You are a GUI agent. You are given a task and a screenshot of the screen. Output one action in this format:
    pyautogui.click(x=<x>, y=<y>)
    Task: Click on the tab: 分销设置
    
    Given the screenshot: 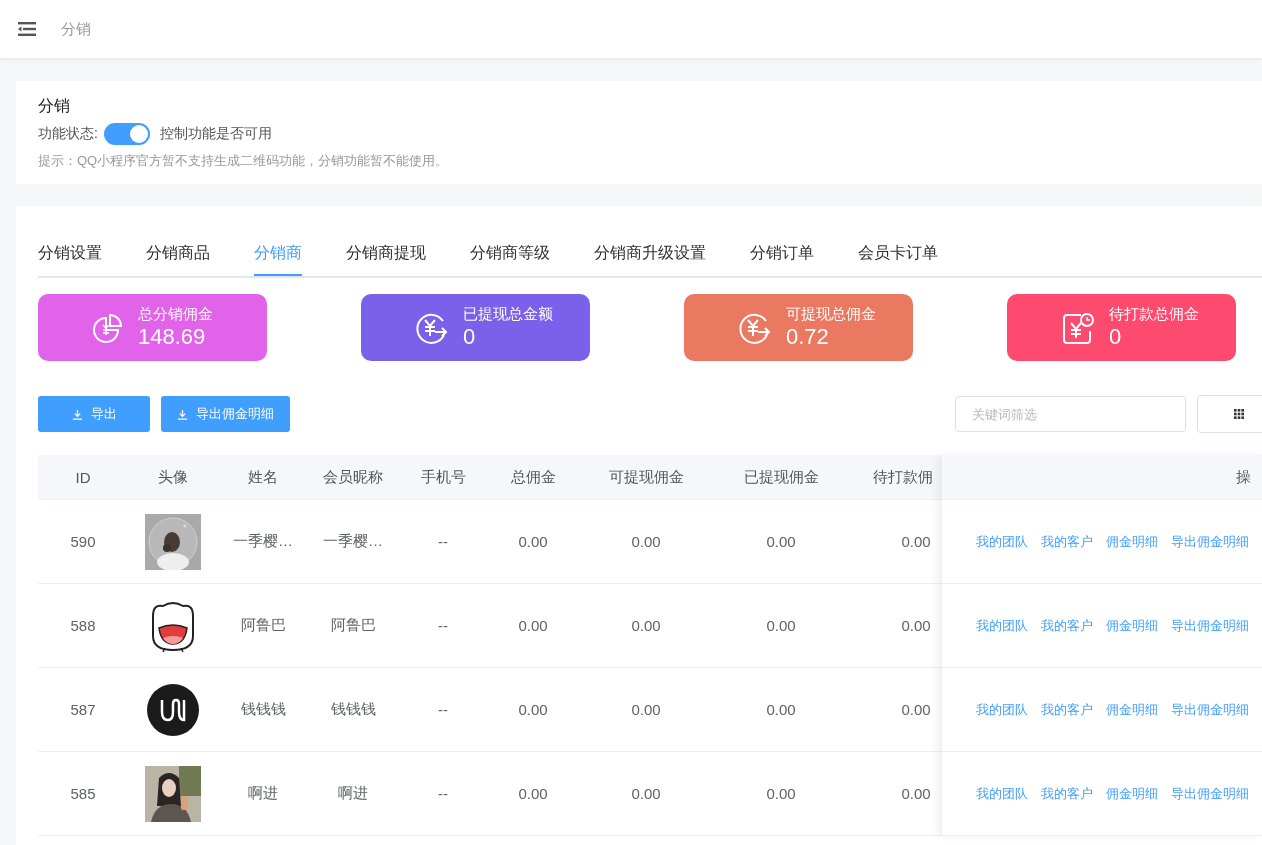 What is the action you would take?
    pyautogui.click(x=70, y=258)
    